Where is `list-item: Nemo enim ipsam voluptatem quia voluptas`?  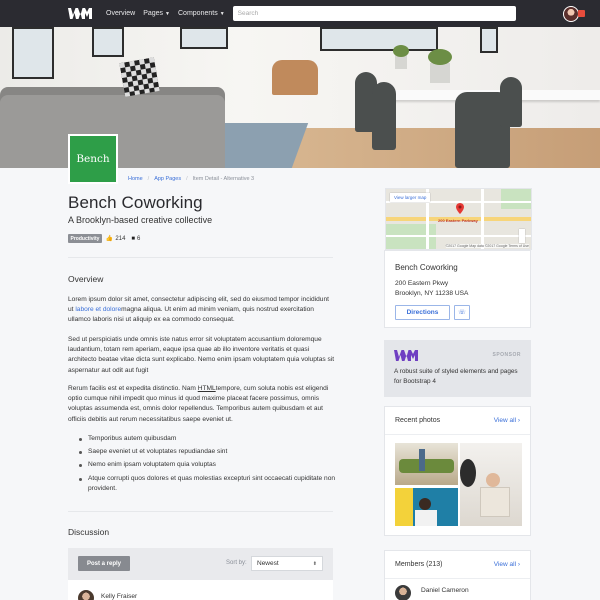
list-item: Nemo enim ipsam voluptatem quia voluptas is located at coordinates (207, 465).